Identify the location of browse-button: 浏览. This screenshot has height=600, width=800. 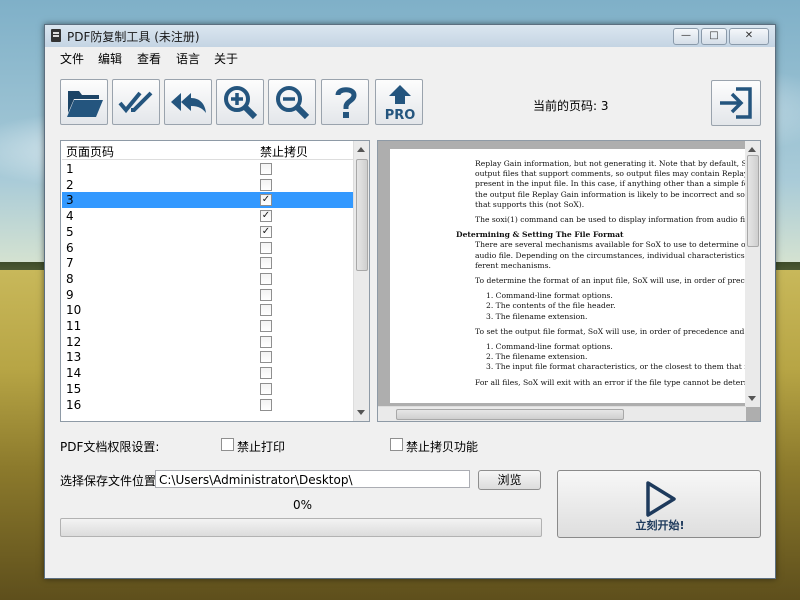
(509, 480).